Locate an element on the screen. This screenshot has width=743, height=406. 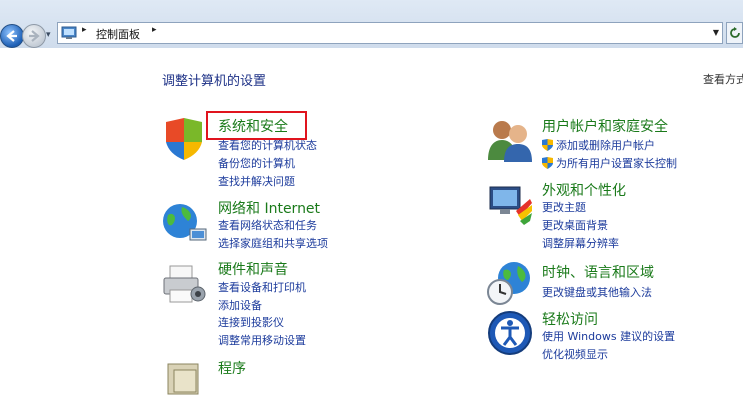
link-troubleshoot: 查找并解决问题 is located at coordinates (256, 181).